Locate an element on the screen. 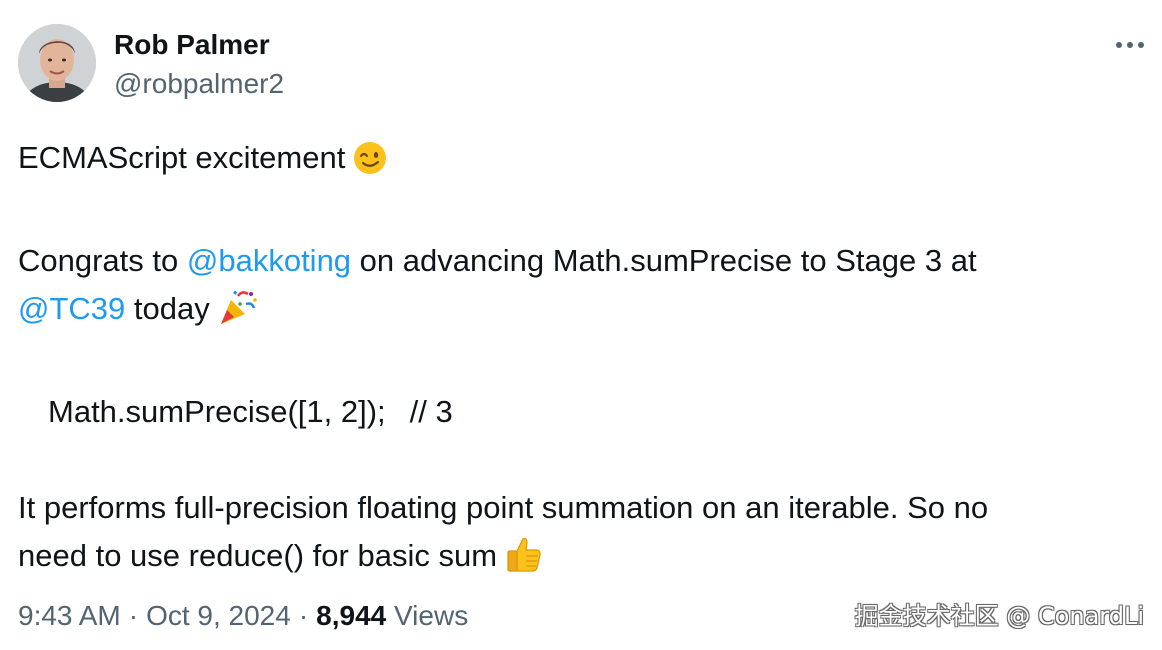  code-comment: // 3 is located at coordinates (431, 411).